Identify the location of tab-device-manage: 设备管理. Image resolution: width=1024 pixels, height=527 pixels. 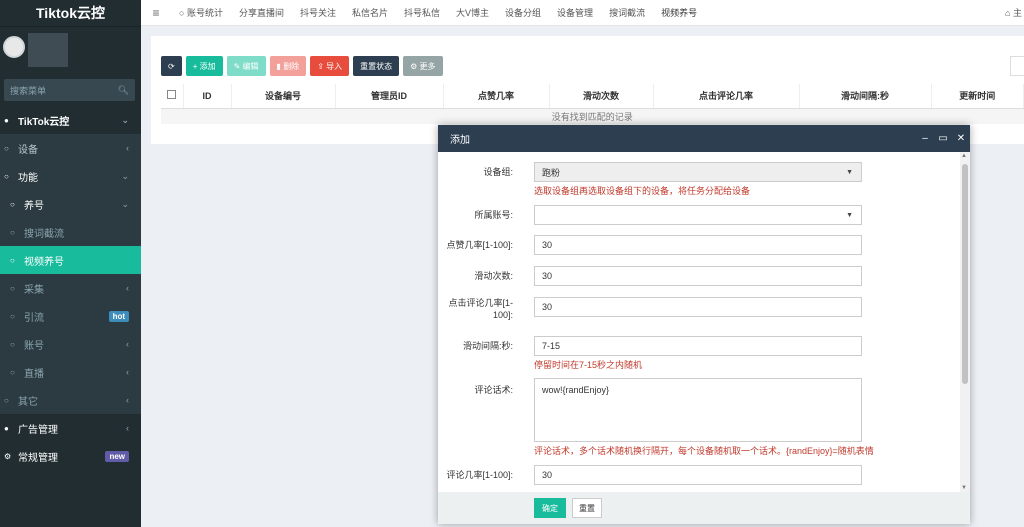
(575, 12).